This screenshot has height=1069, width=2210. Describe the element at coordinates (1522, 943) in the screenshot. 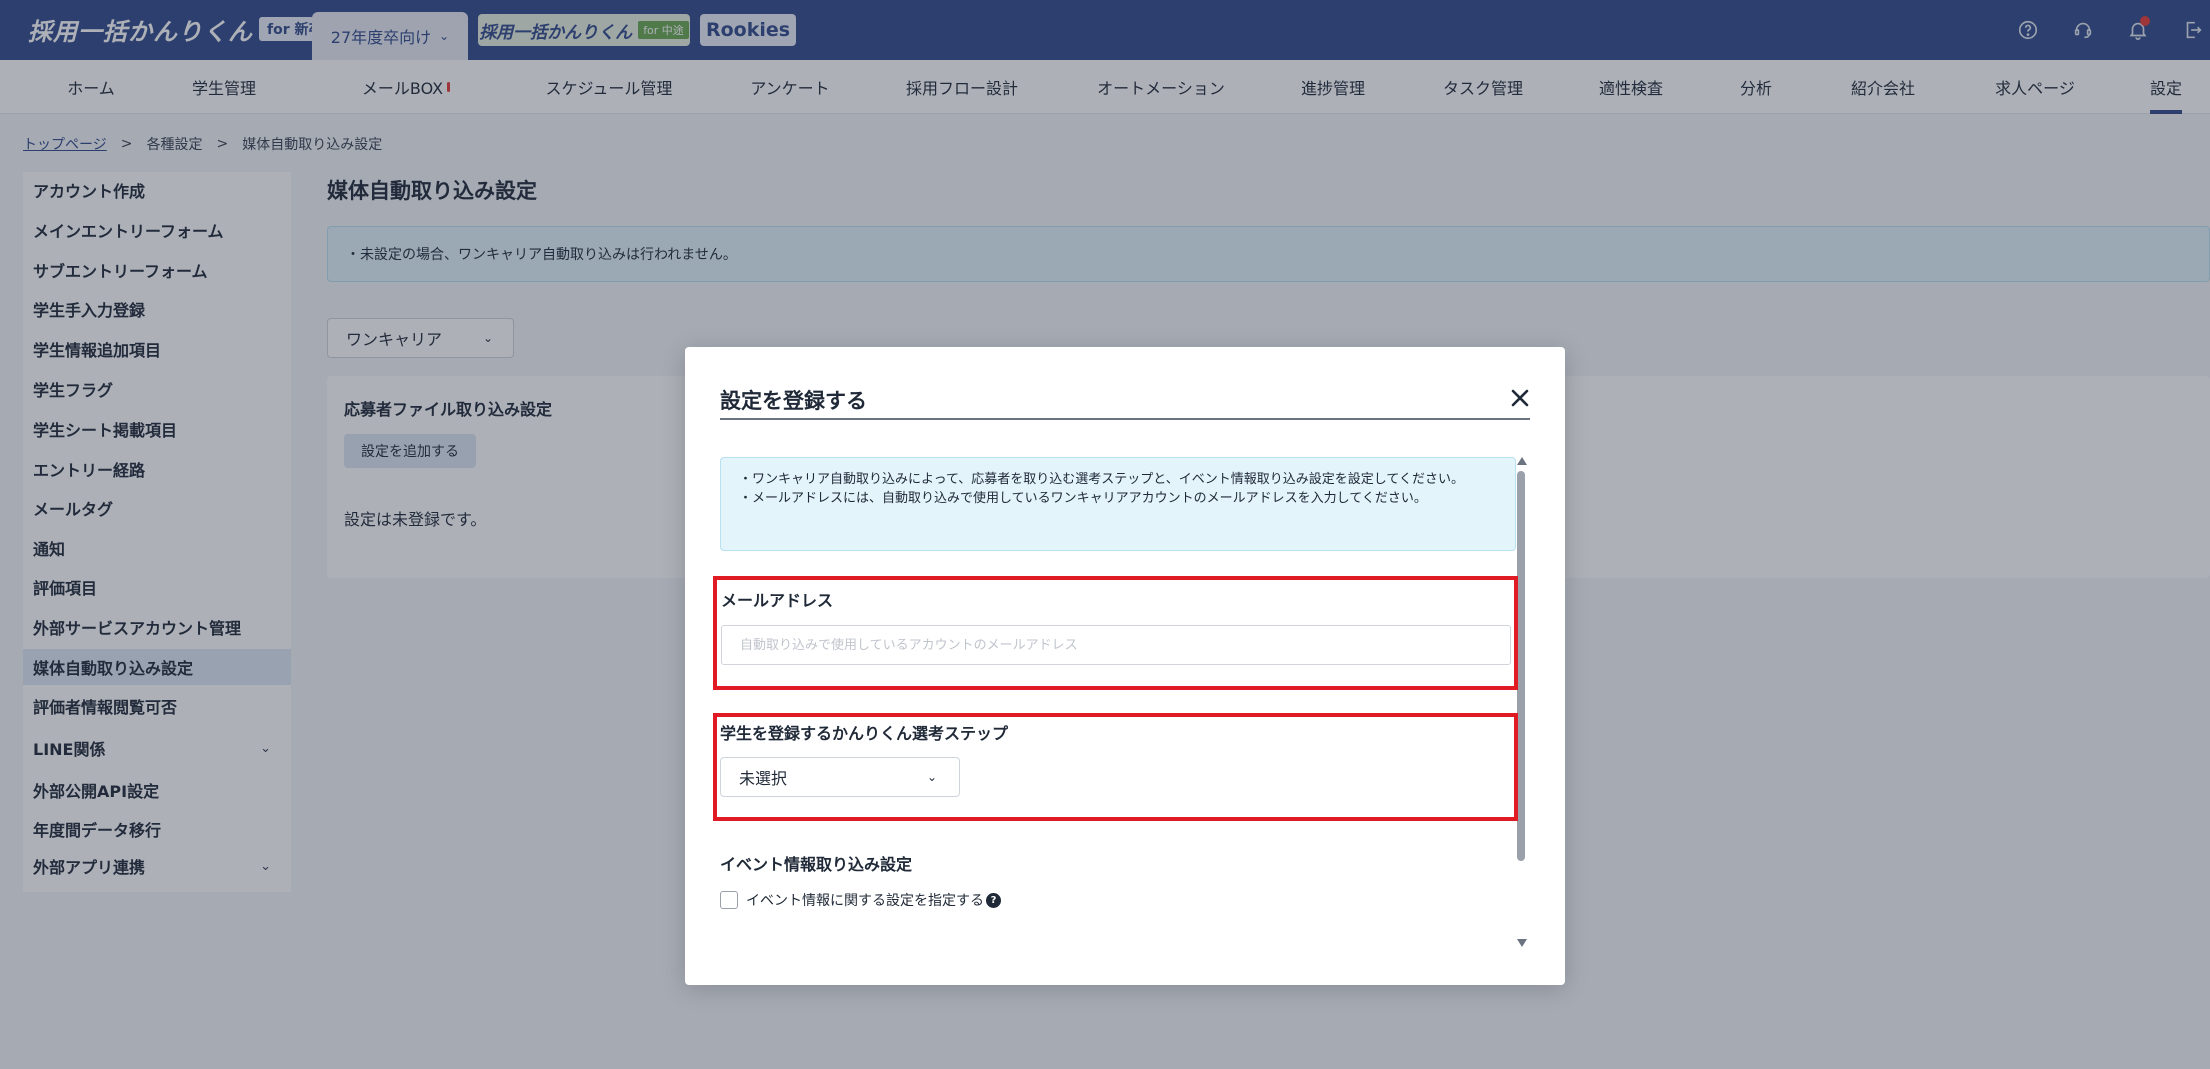

I see `scroll-down-arrow` at that location.